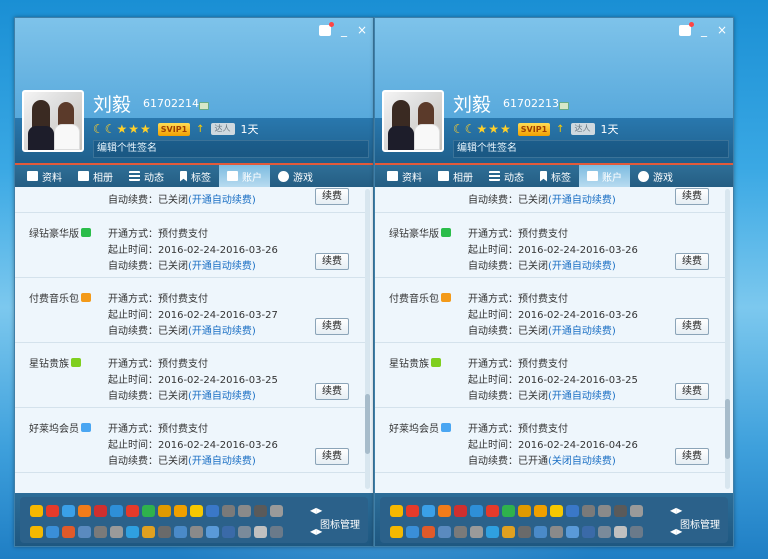 Image resolution: width=768 pixels, height=559 pixels. What do you see at coordinates (295, 176) in the screenshot?
I see `tab-5: 游戏` at bounding box center [295, 176].